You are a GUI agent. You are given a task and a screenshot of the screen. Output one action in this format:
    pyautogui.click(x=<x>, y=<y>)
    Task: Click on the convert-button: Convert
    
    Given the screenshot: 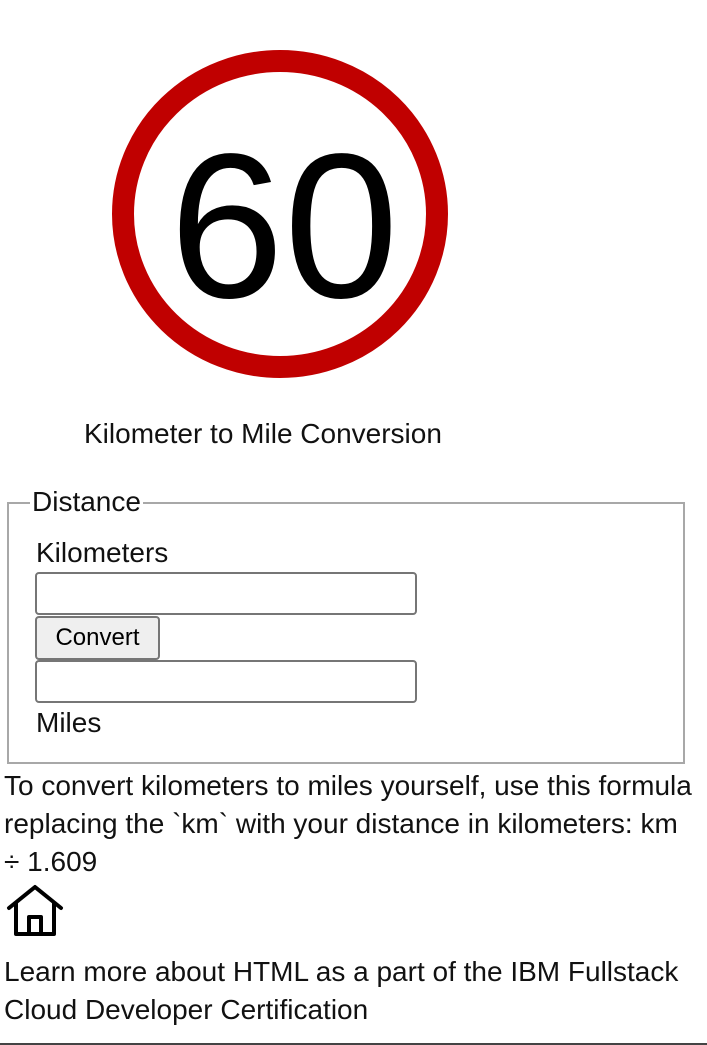 What is the action you would take?
    pyautogui.click(x=97, y=638)
    